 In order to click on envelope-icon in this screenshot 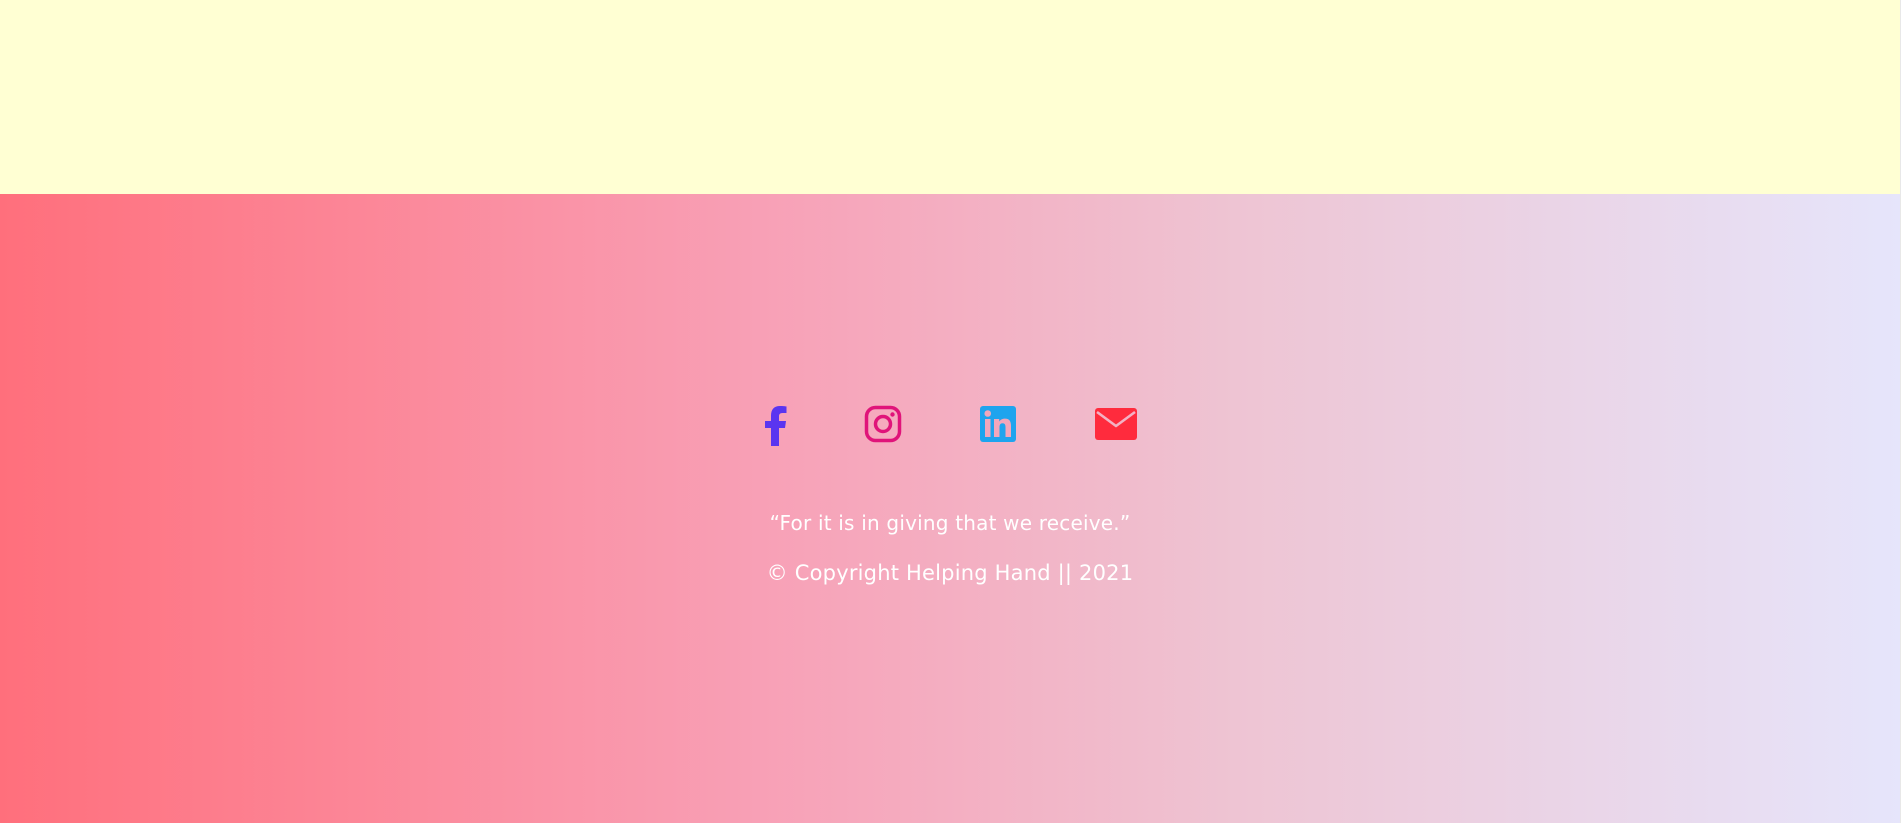, I will do `click(1116, 424)`.